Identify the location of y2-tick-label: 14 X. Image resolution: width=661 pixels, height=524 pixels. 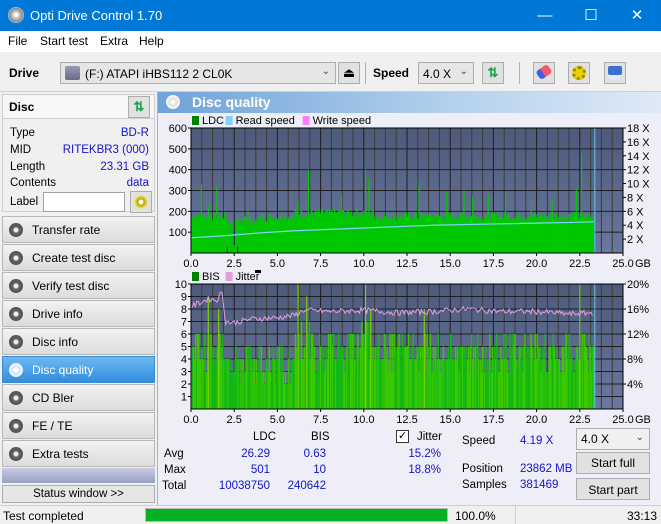
(638, 157).